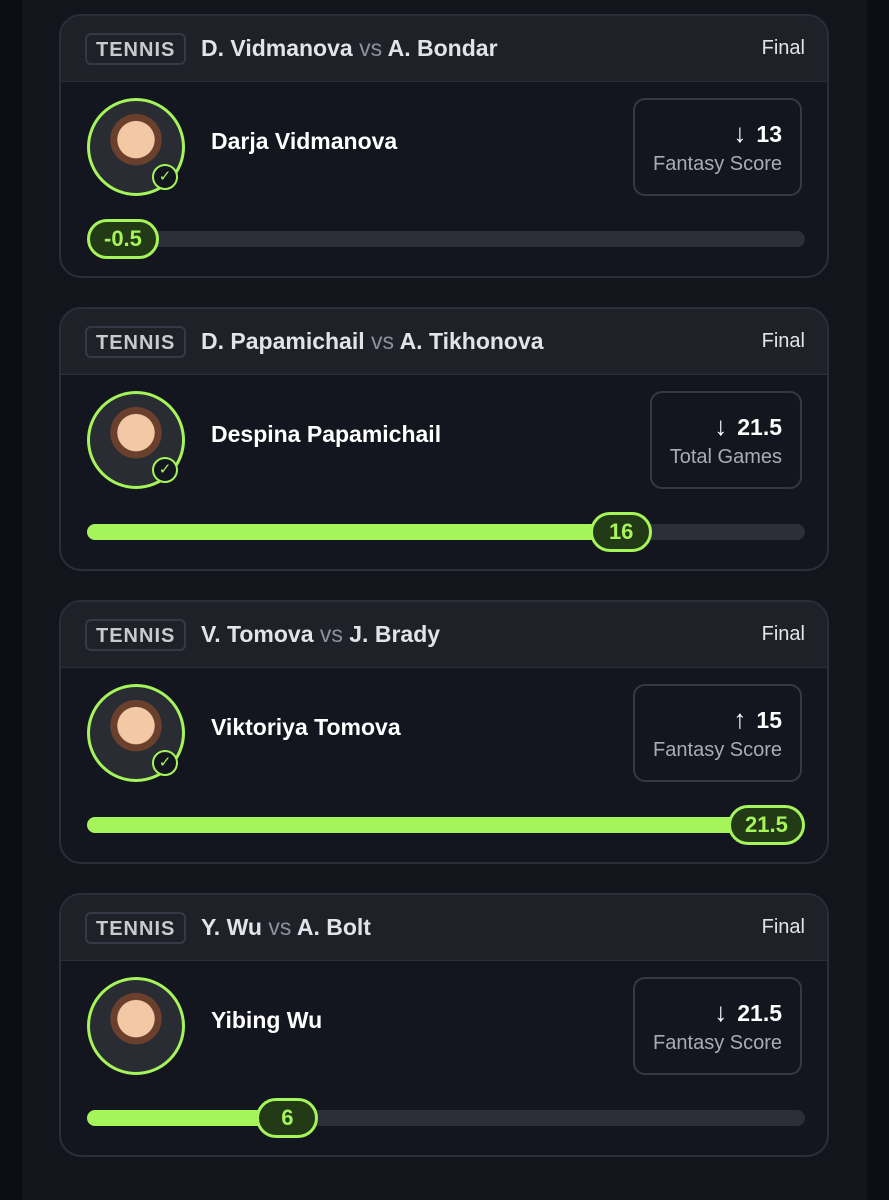 The image size is (889, 1200). I want to click on result-pill: 21.5, so click(766, 825).